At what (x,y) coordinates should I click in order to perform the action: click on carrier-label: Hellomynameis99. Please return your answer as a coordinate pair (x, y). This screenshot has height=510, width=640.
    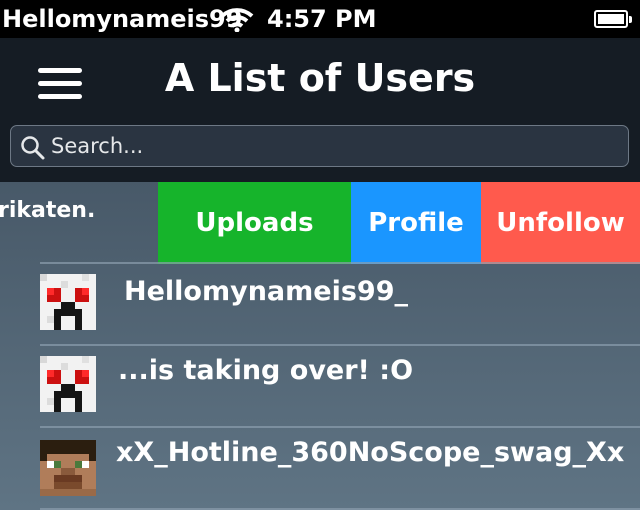
    Looking at the image, I should click on (122, 19).